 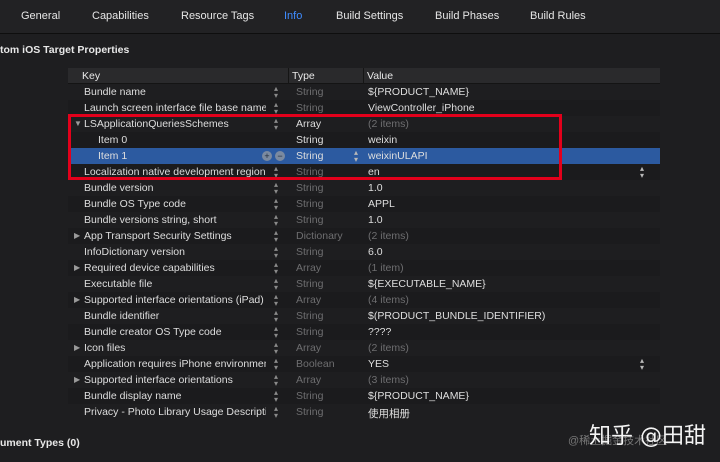 I want to click on row-value: en, so click(x=503, y=172).